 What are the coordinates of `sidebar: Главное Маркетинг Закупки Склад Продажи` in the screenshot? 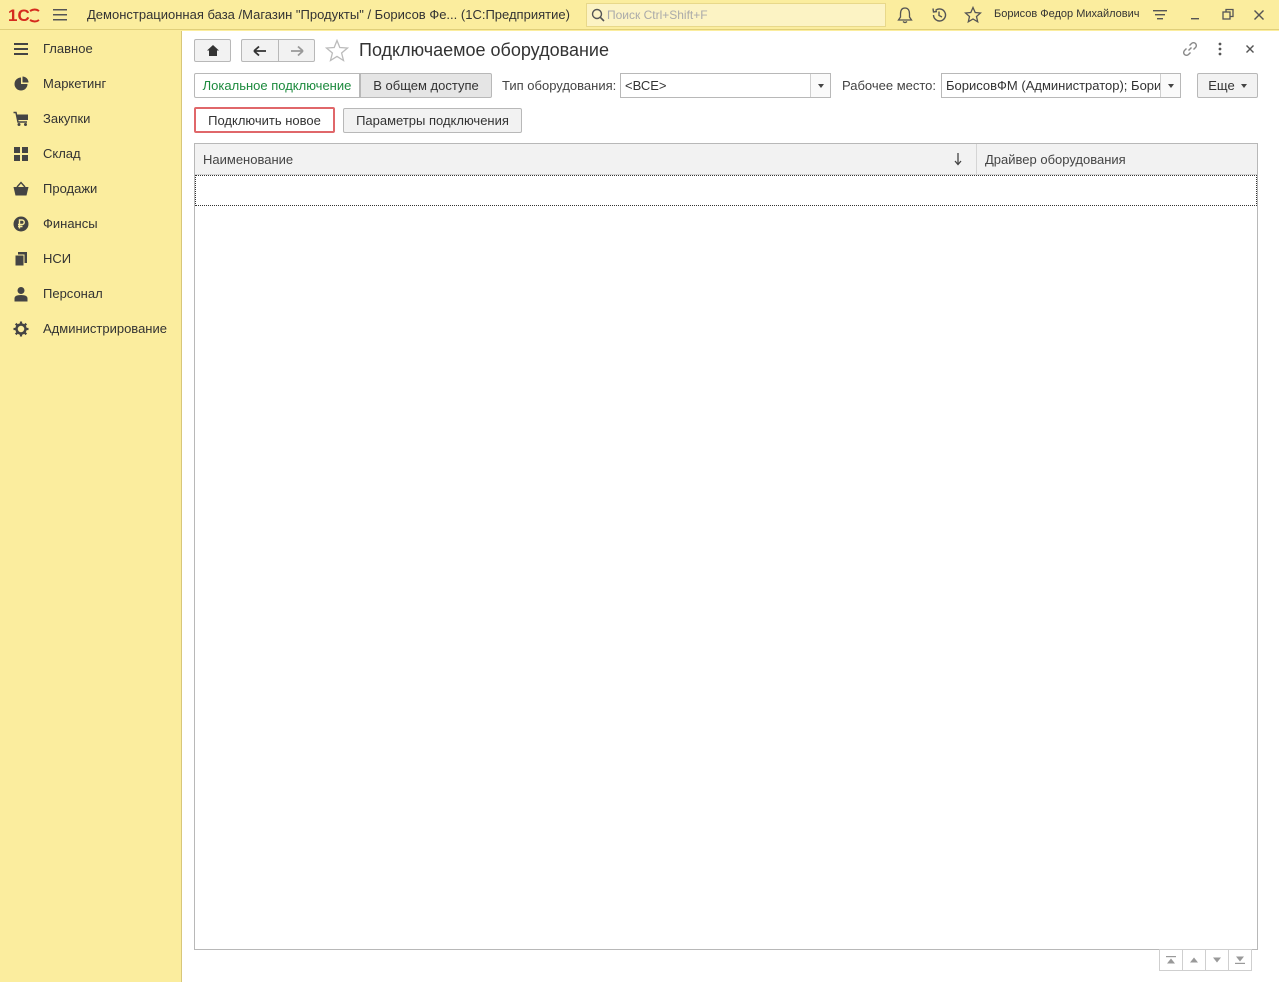 It's located at (91, 506).